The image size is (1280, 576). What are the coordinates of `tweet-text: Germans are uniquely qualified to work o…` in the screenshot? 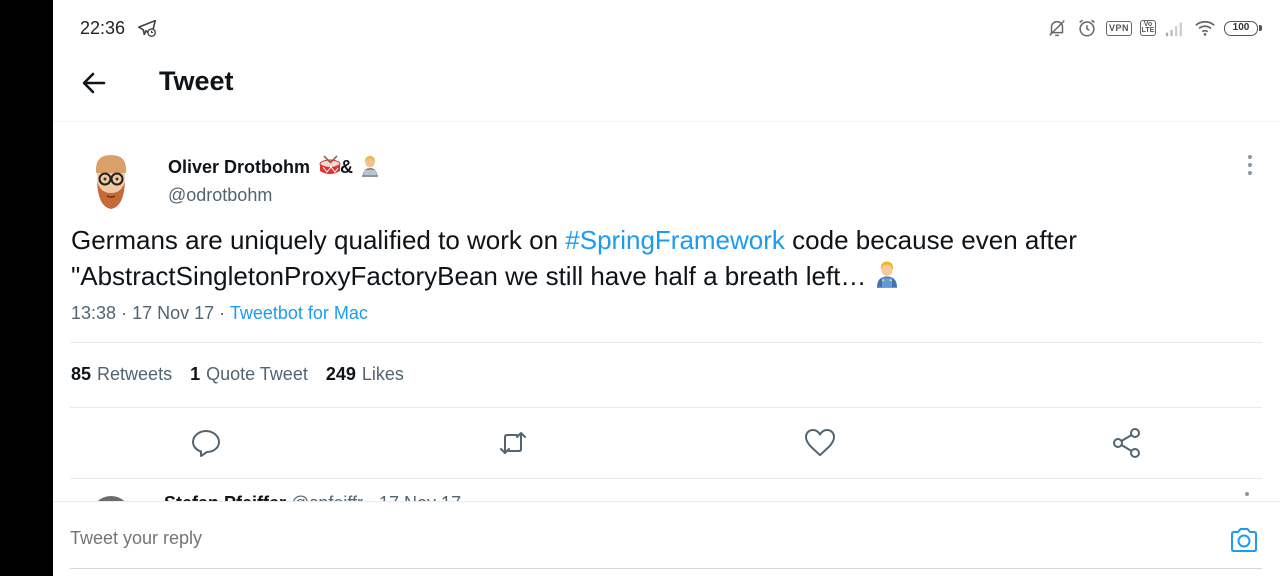 It's located at (661, 258).